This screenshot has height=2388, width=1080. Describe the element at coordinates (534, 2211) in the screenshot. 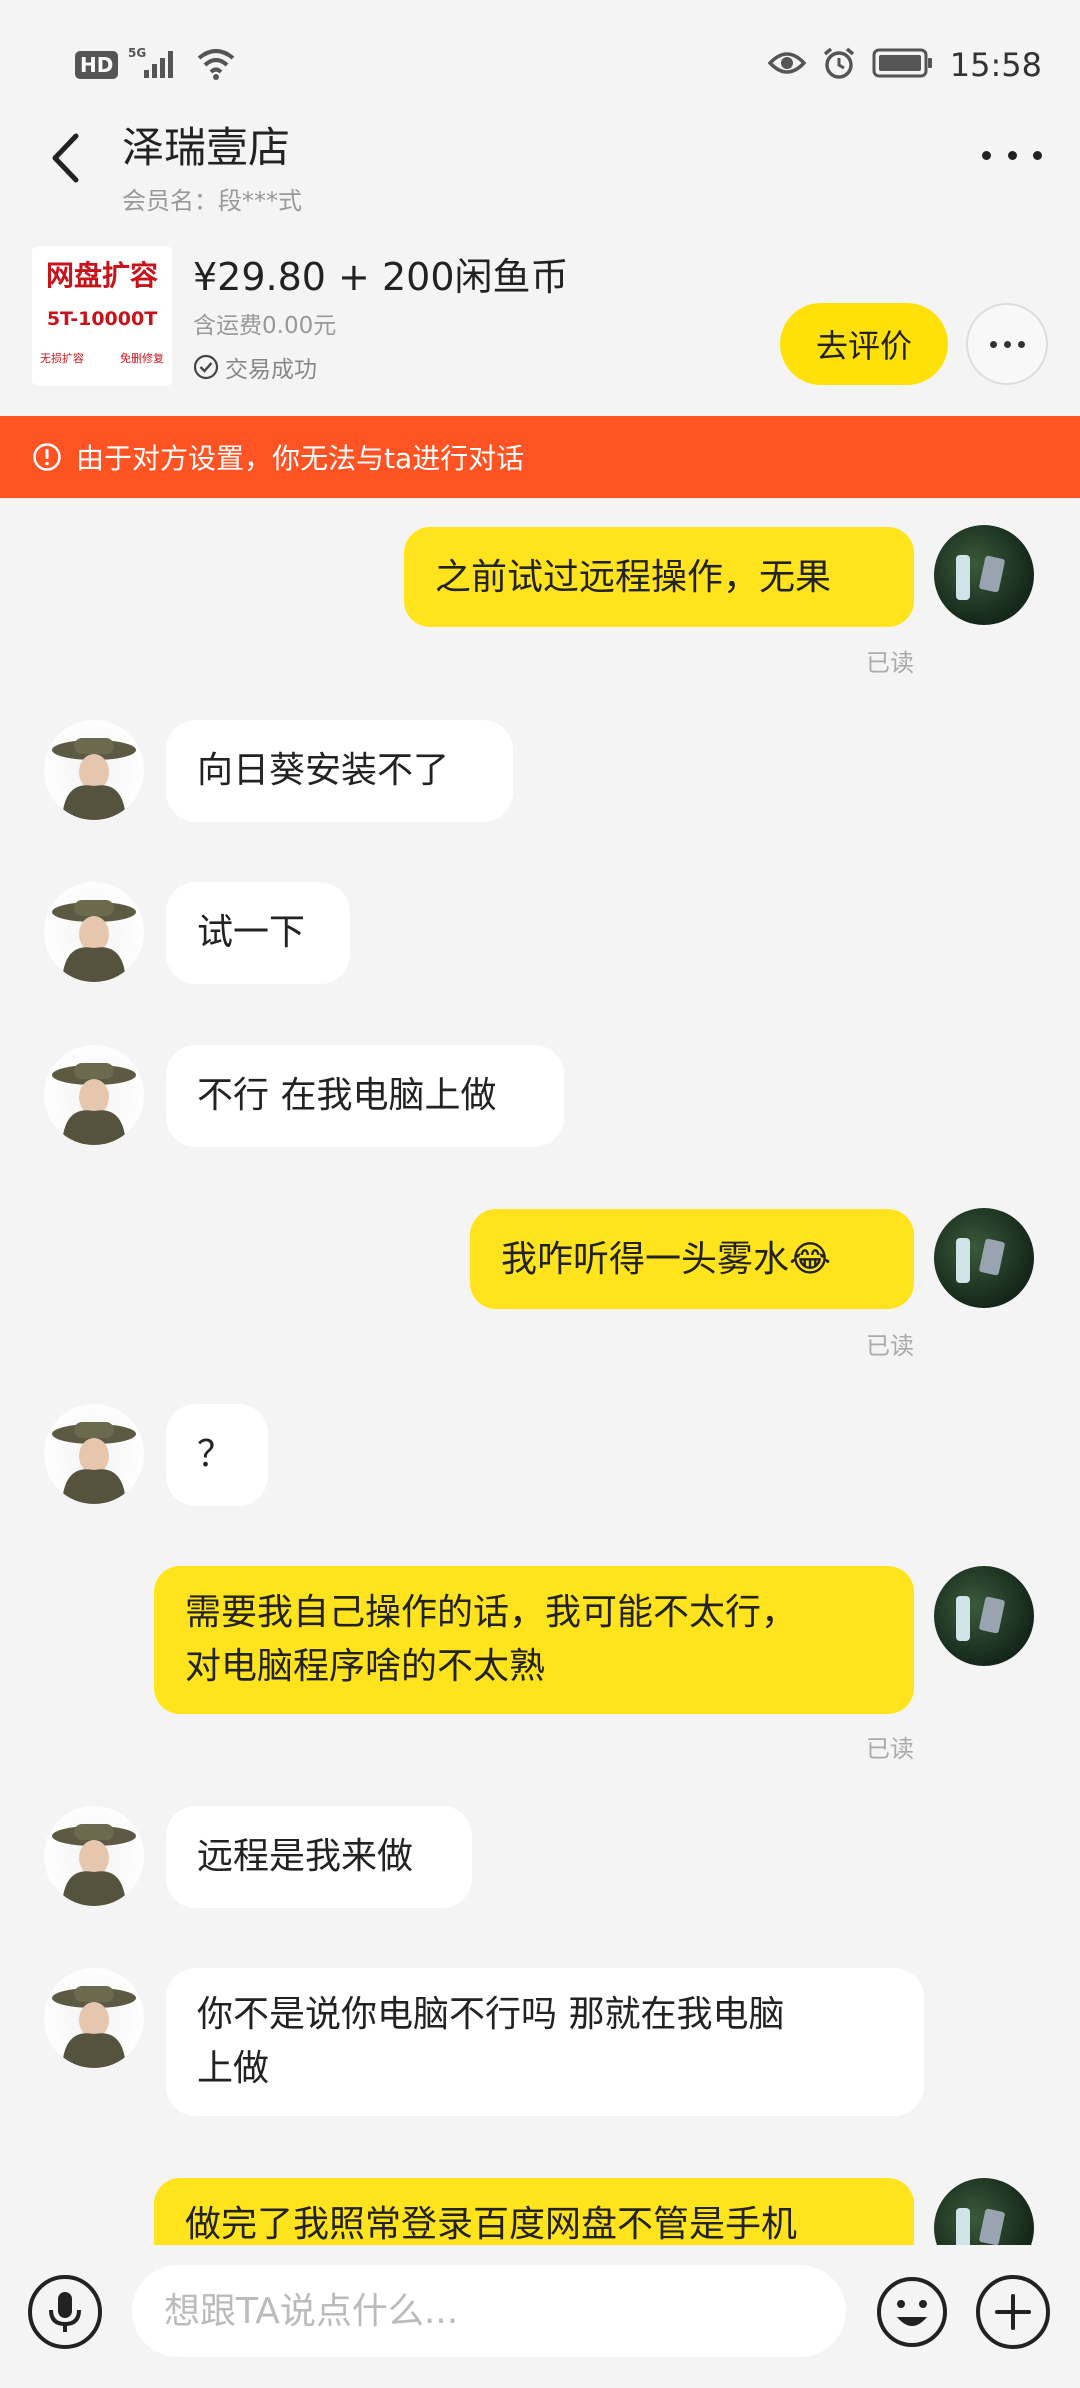

I see `message-bubble-sent: 做完了我照常登录百度网盘不管是手机` at that location.